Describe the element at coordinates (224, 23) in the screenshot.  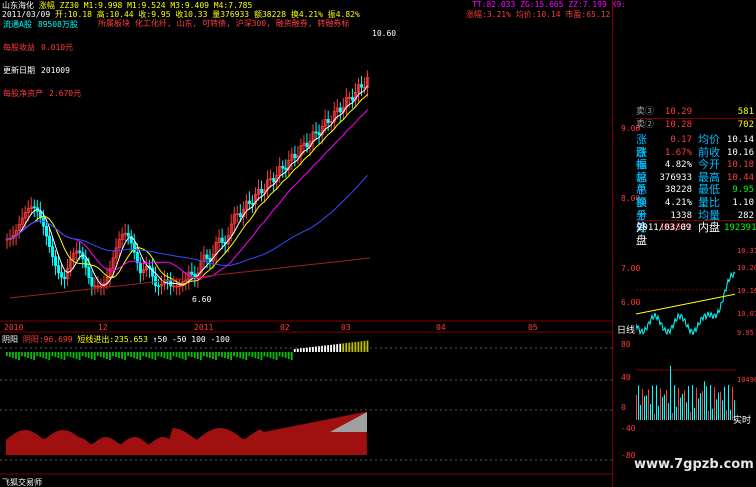
I see `sector-note: 所属板块 化工化纤, 山东, 可转债, 沪深300, 融资融券, 转融券标` at that location.